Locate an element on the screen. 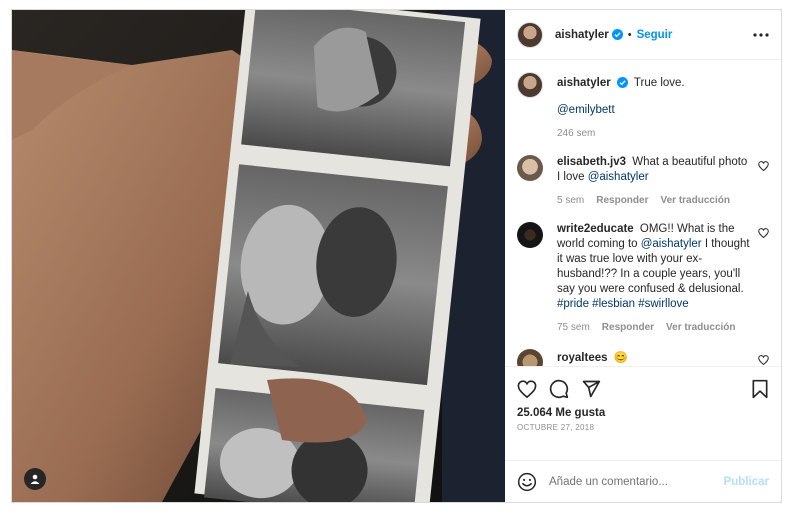 The width and height of the screenshot is (800, 516). comment-composer: Publicar is located at coordinates (643, 481).